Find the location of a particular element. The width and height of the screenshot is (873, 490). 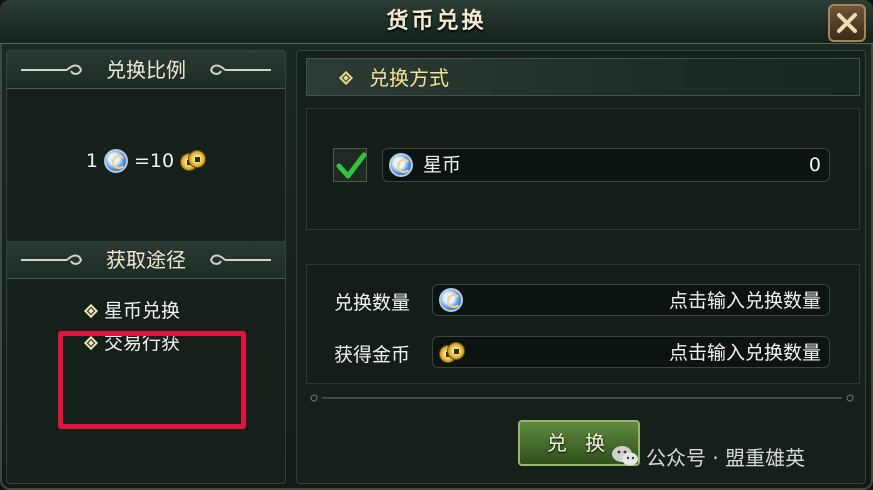

ratio-section-header: 兑换比例 is located at coordinates (146, 70).